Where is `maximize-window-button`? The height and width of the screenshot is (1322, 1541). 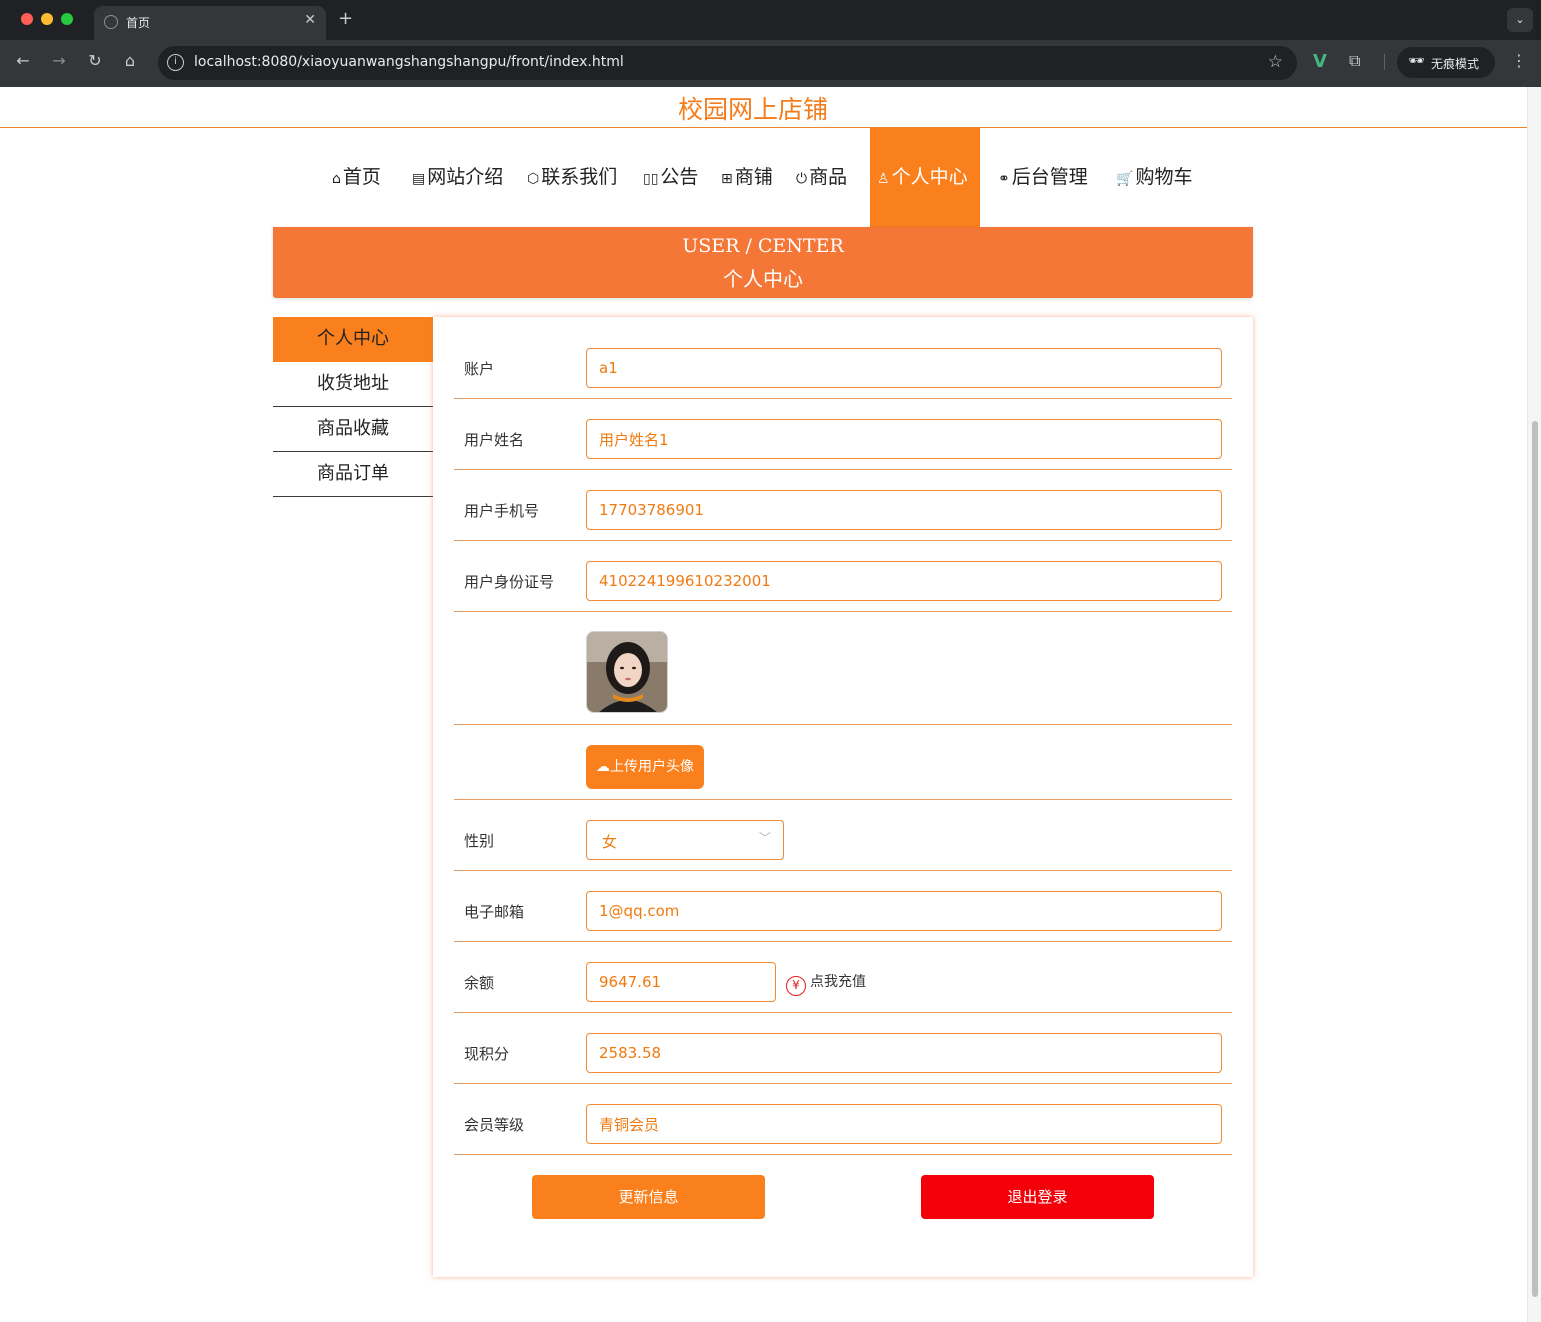
maximize-window-button is located at coordinates (67, 19).